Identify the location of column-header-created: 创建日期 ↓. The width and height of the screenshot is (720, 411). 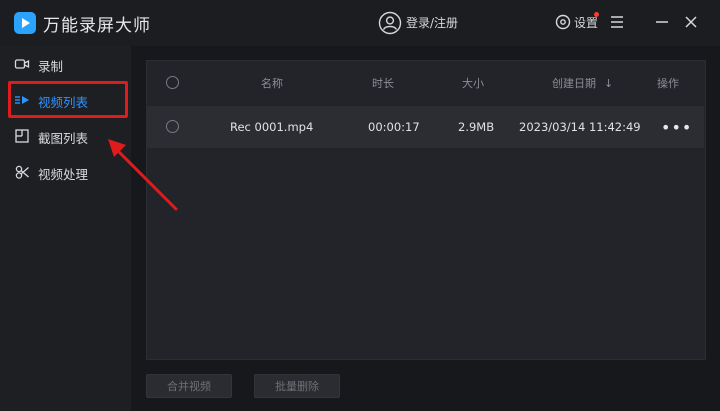
(582, 83).